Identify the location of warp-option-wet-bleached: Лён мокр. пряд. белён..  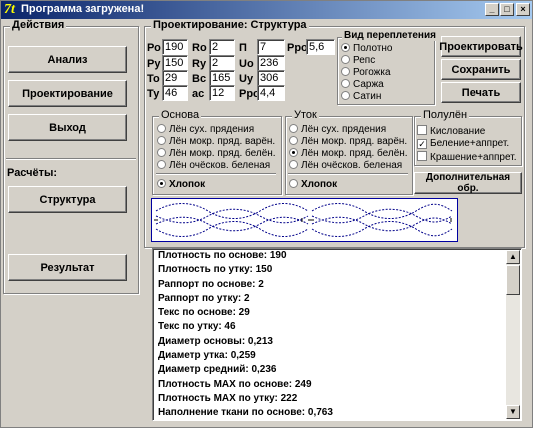
(216, 153).